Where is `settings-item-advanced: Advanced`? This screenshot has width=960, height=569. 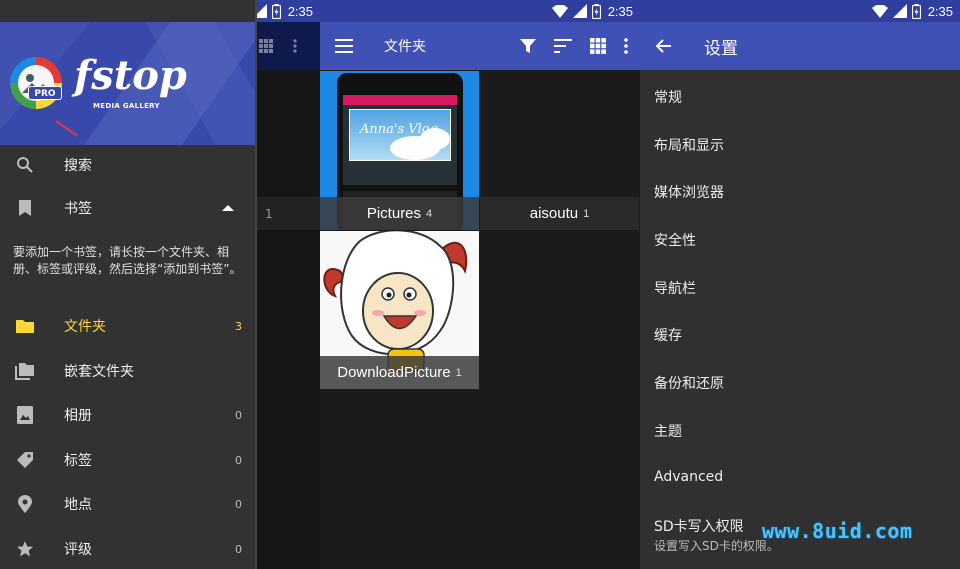
settings-item-advanced: Advanced is located at coordinates (688, 477).